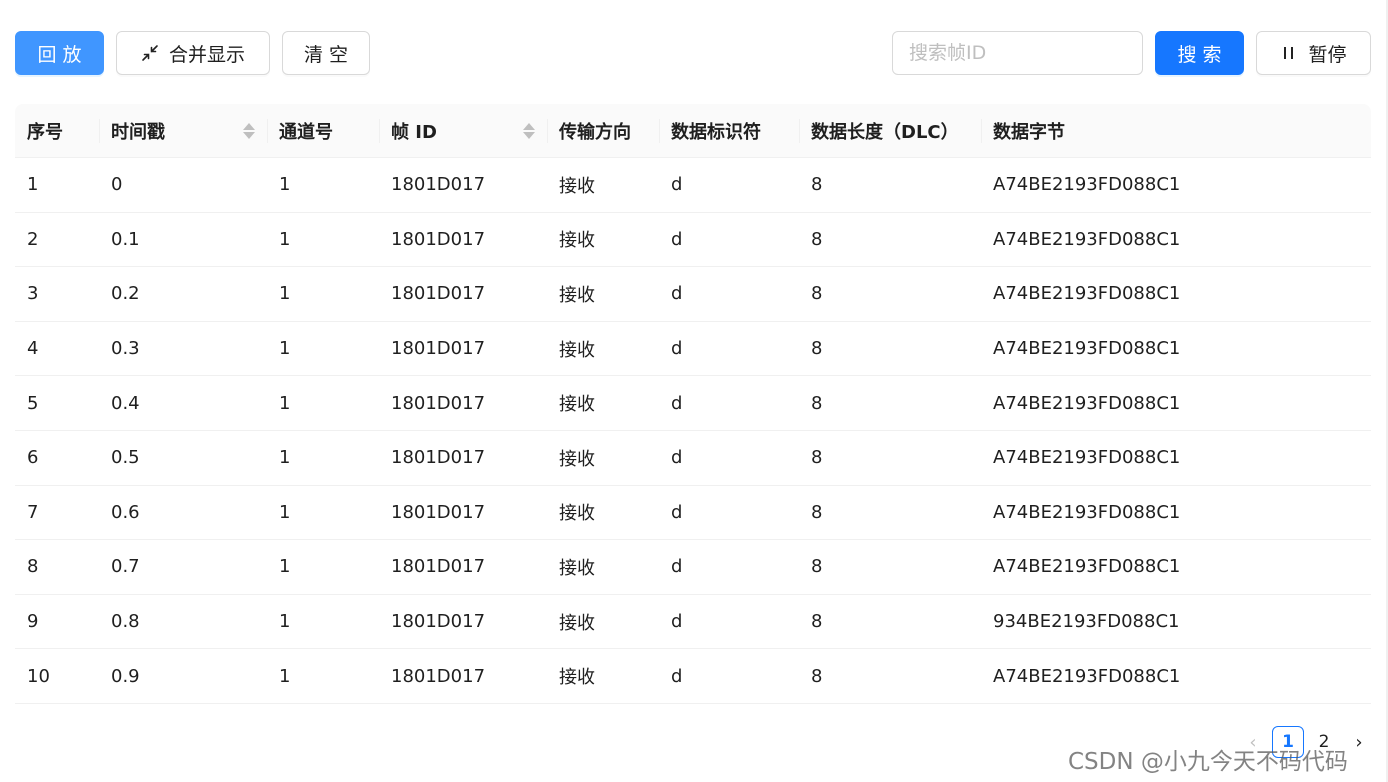  I want to click on cell-index: 7, so click(33, 512).